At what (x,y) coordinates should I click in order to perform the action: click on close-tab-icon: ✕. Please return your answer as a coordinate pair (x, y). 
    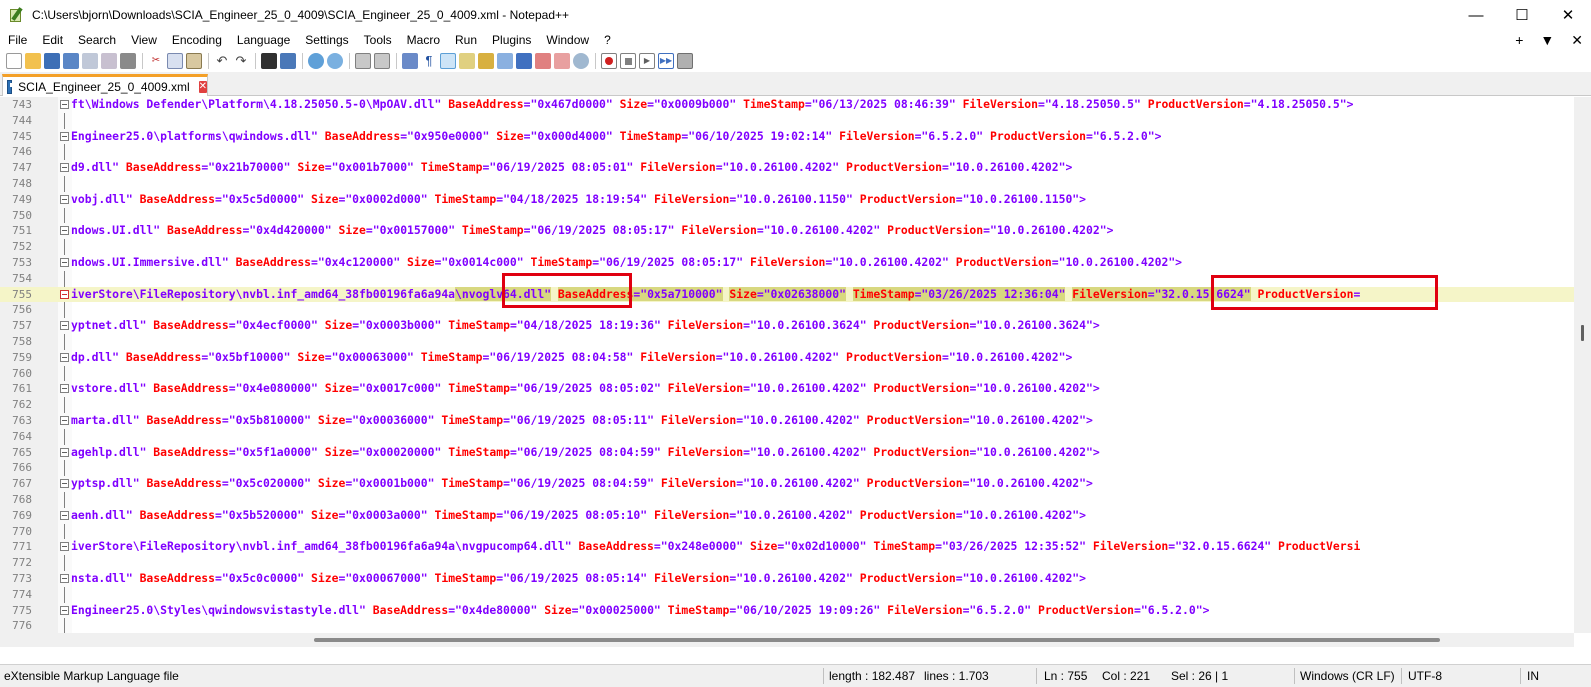
    Looking at the image, I should click on (202, 86).